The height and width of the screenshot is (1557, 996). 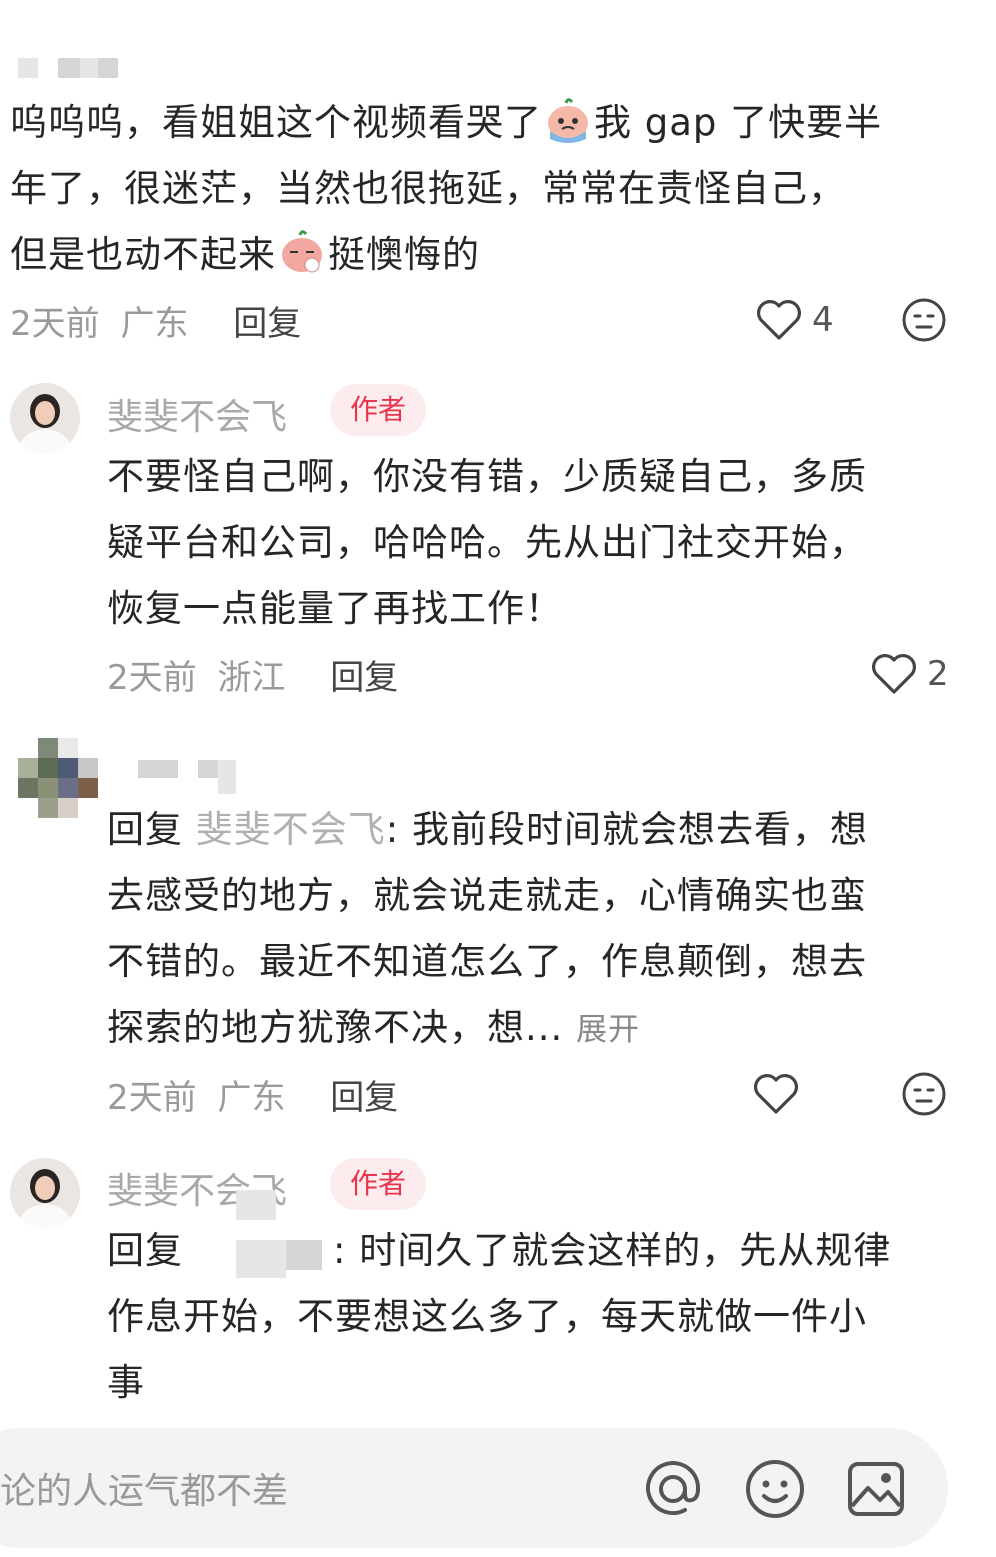 I want to click on comment-text: 年了，很迷茫，当然也很拖延，常常在责怪自己，, so click(x=428, y=188).